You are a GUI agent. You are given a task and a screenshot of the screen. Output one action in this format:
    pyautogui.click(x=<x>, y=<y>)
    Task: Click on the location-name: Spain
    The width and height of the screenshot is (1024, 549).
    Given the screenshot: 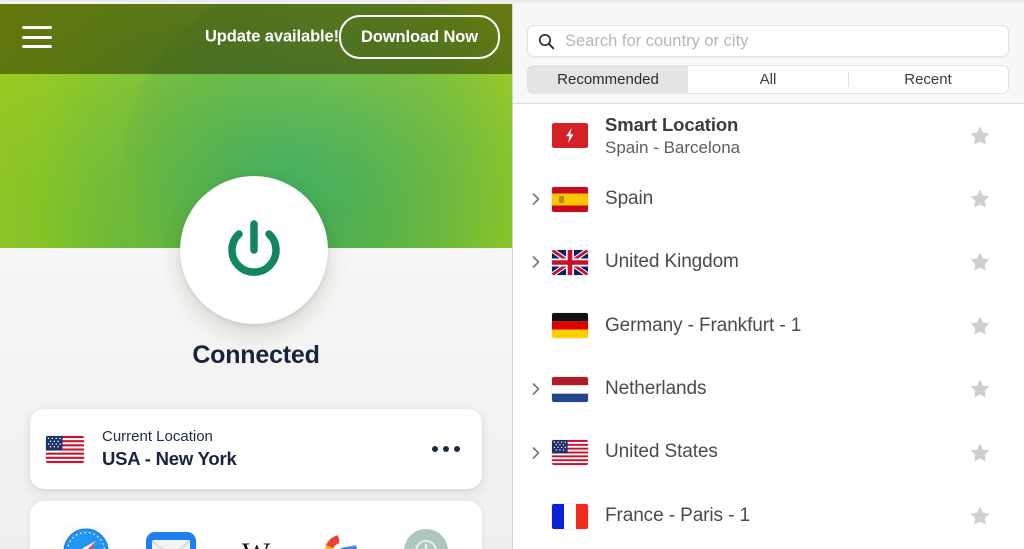 What is the action you would take?
    pyautogui.click(x=629, y=198)
    